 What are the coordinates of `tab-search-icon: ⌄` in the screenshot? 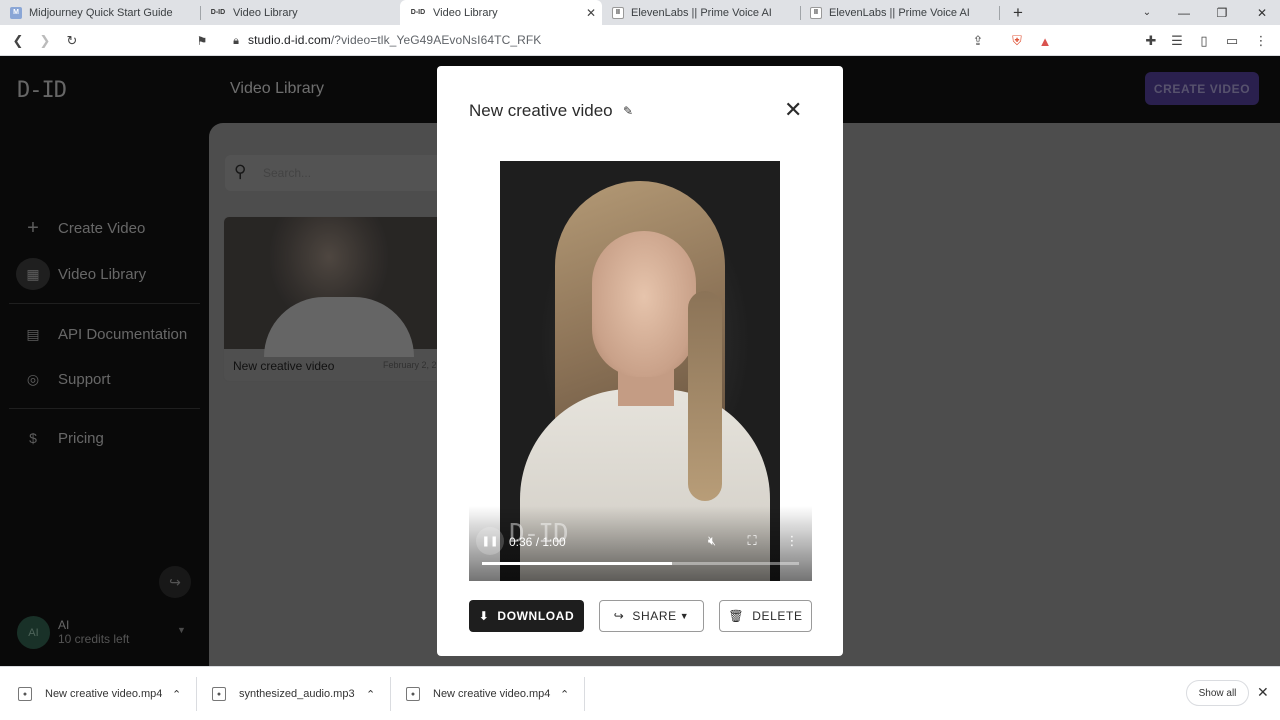 It's located at (1147, 12).